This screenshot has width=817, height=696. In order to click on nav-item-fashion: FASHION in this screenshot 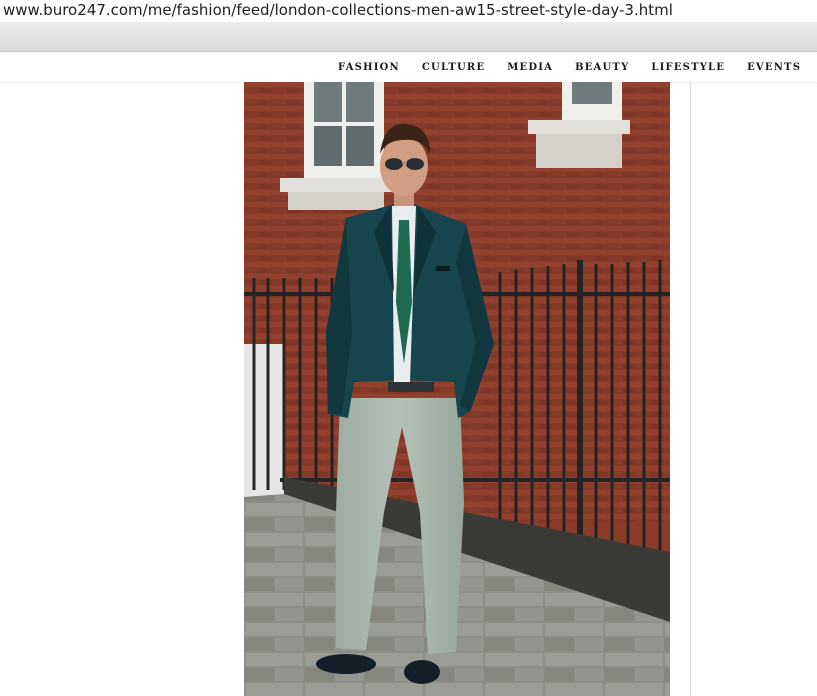, I will do `click(369, 67)`.